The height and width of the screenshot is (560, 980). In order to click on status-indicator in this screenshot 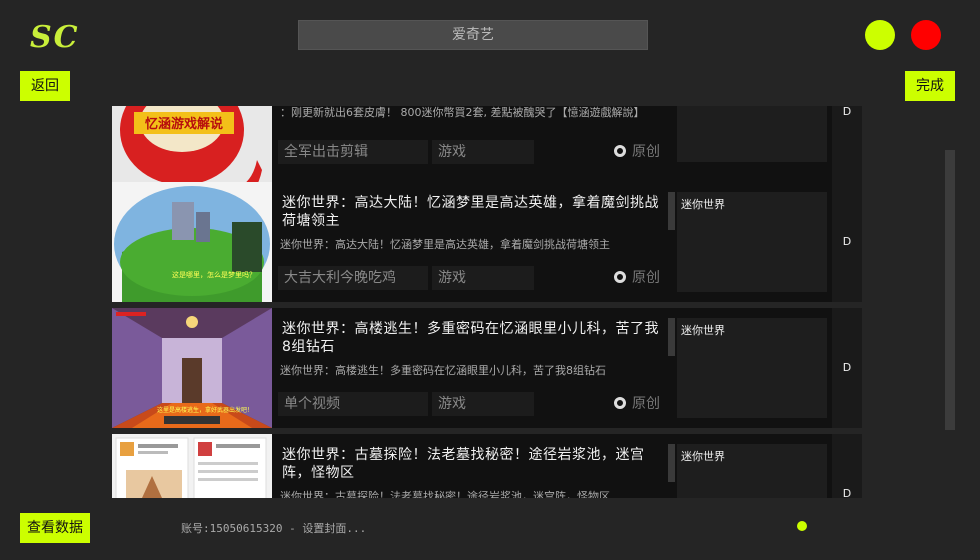, I will do `click(802, 526)`.